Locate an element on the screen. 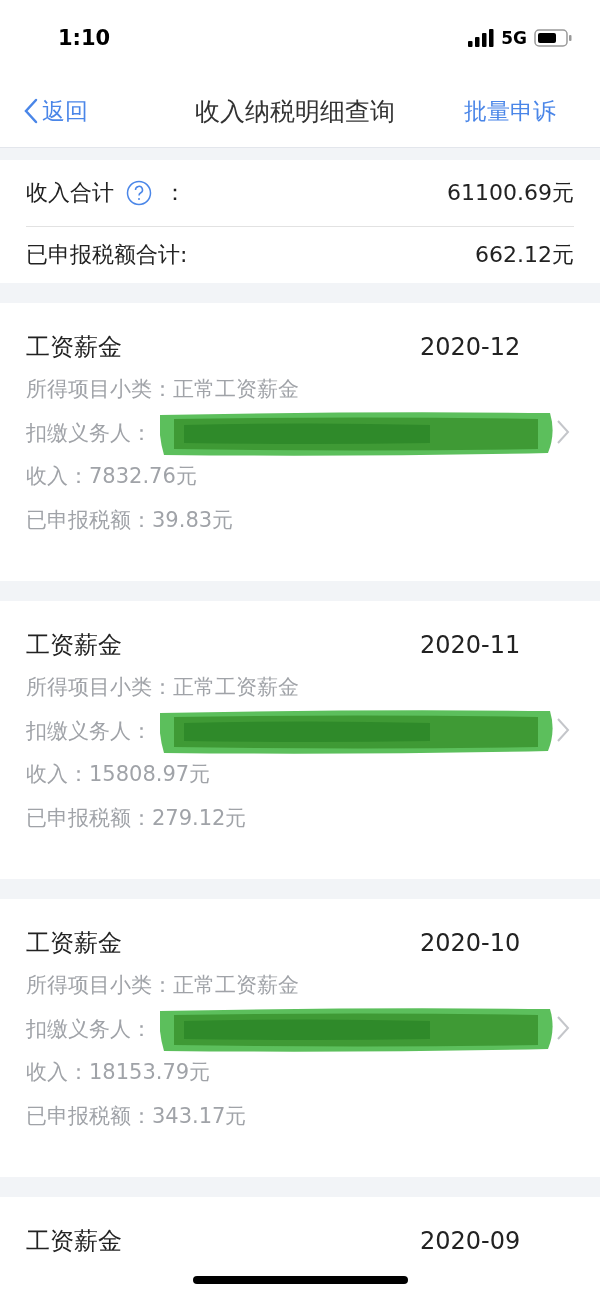  status-time: 1:10 is located at coordinates (84, 37).